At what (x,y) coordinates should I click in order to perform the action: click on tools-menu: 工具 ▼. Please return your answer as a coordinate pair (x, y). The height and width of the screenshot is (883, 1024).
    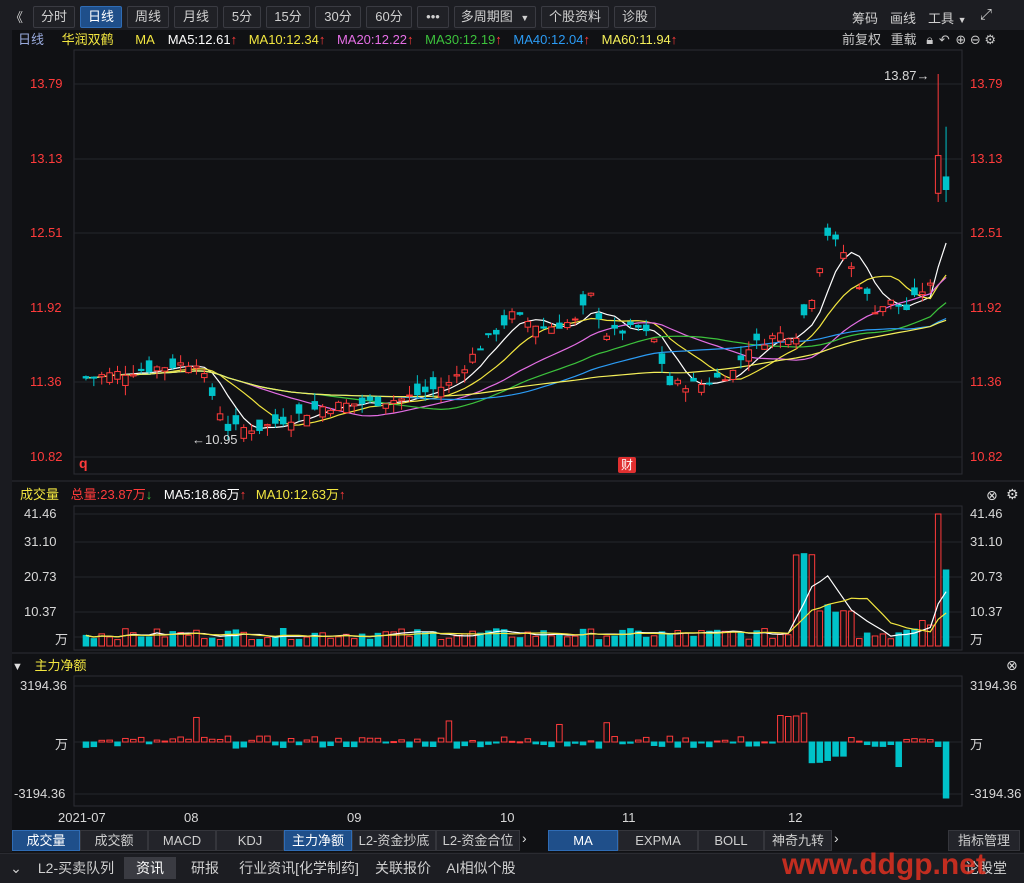
    Looking at the image, I should click on (947, 17).